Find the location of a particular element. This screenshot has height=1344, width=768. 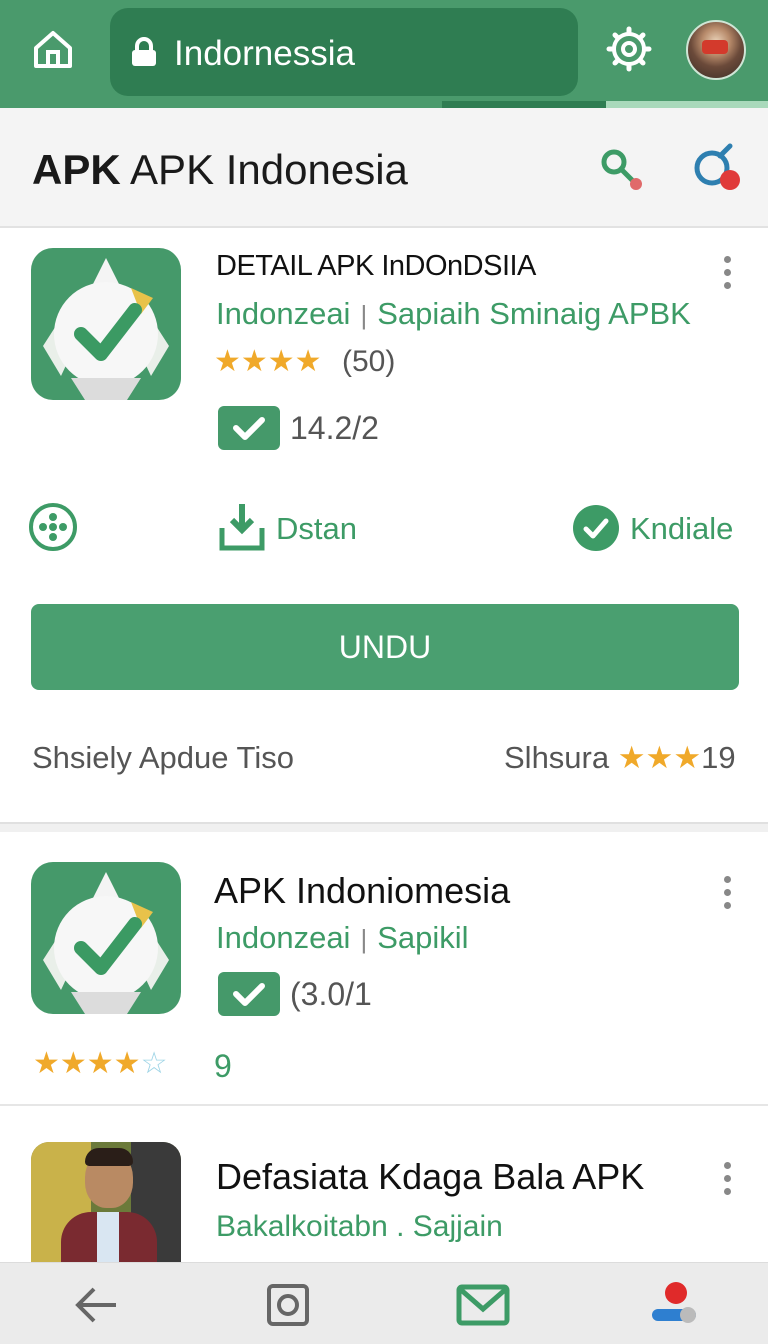

rating-stars: ★★★★ is located at coordinates (268, 361).